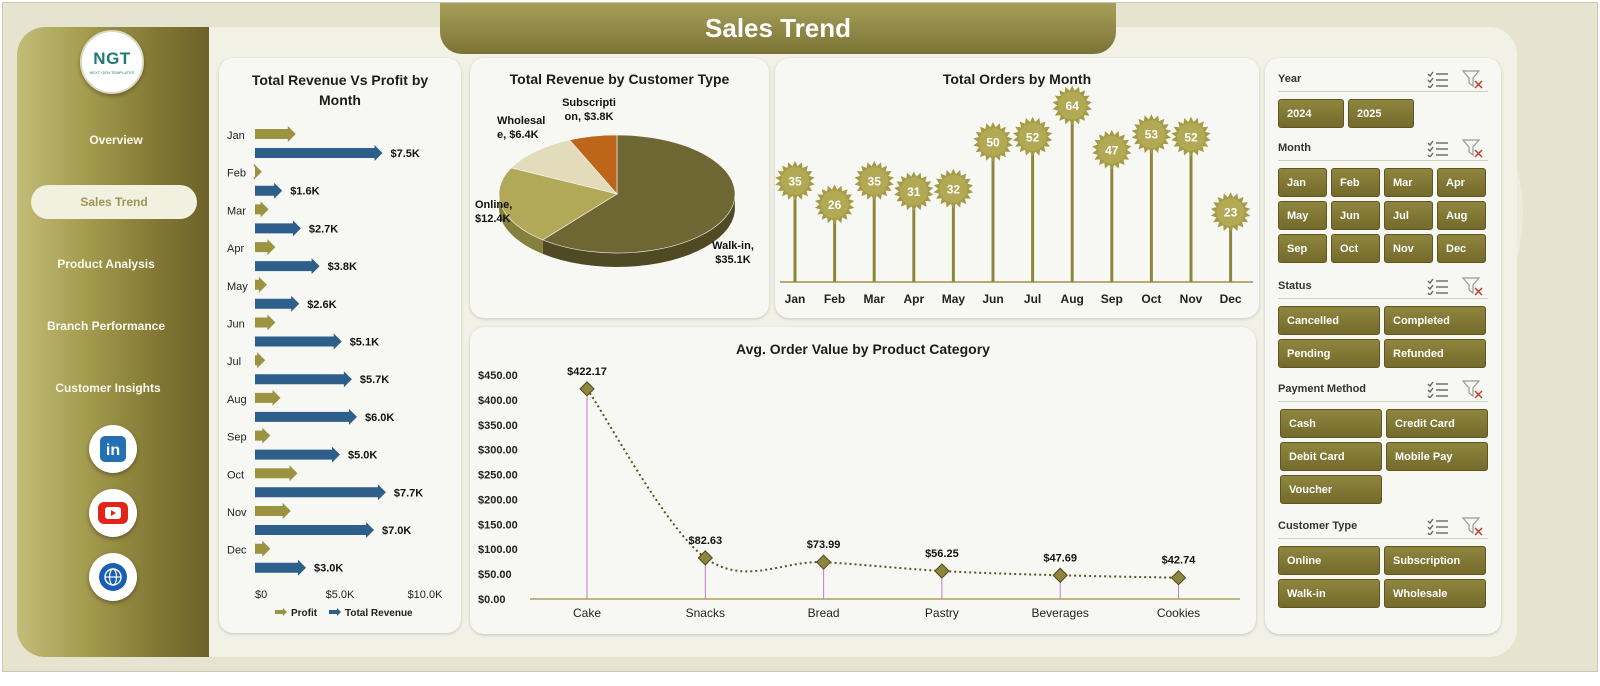 This screenshot has height=686, width=1600. I want to click on youtube-button, so click(113, 513).